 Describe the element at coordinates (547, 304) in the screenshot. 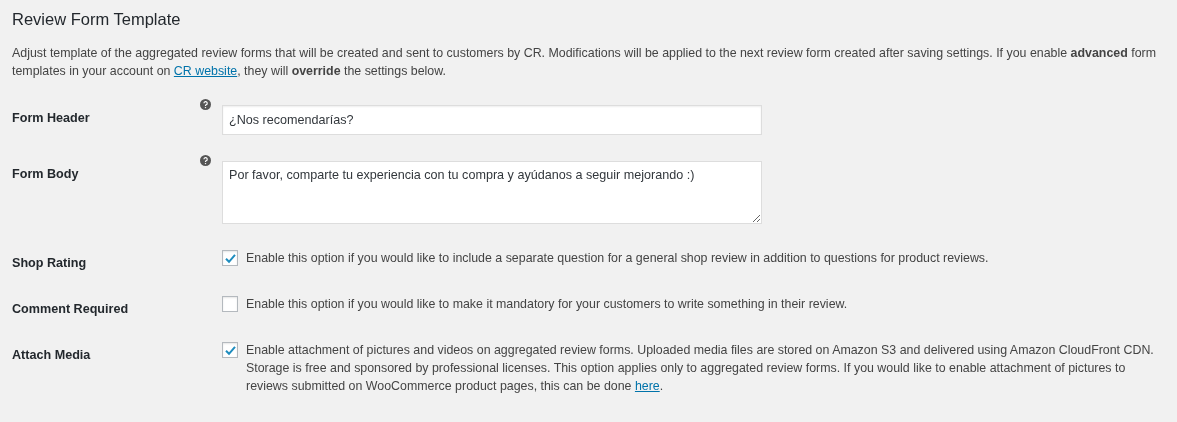

I see `option-description: Enable this option if you would like to make it mandatory for your customers to write something in their review.` at that location.